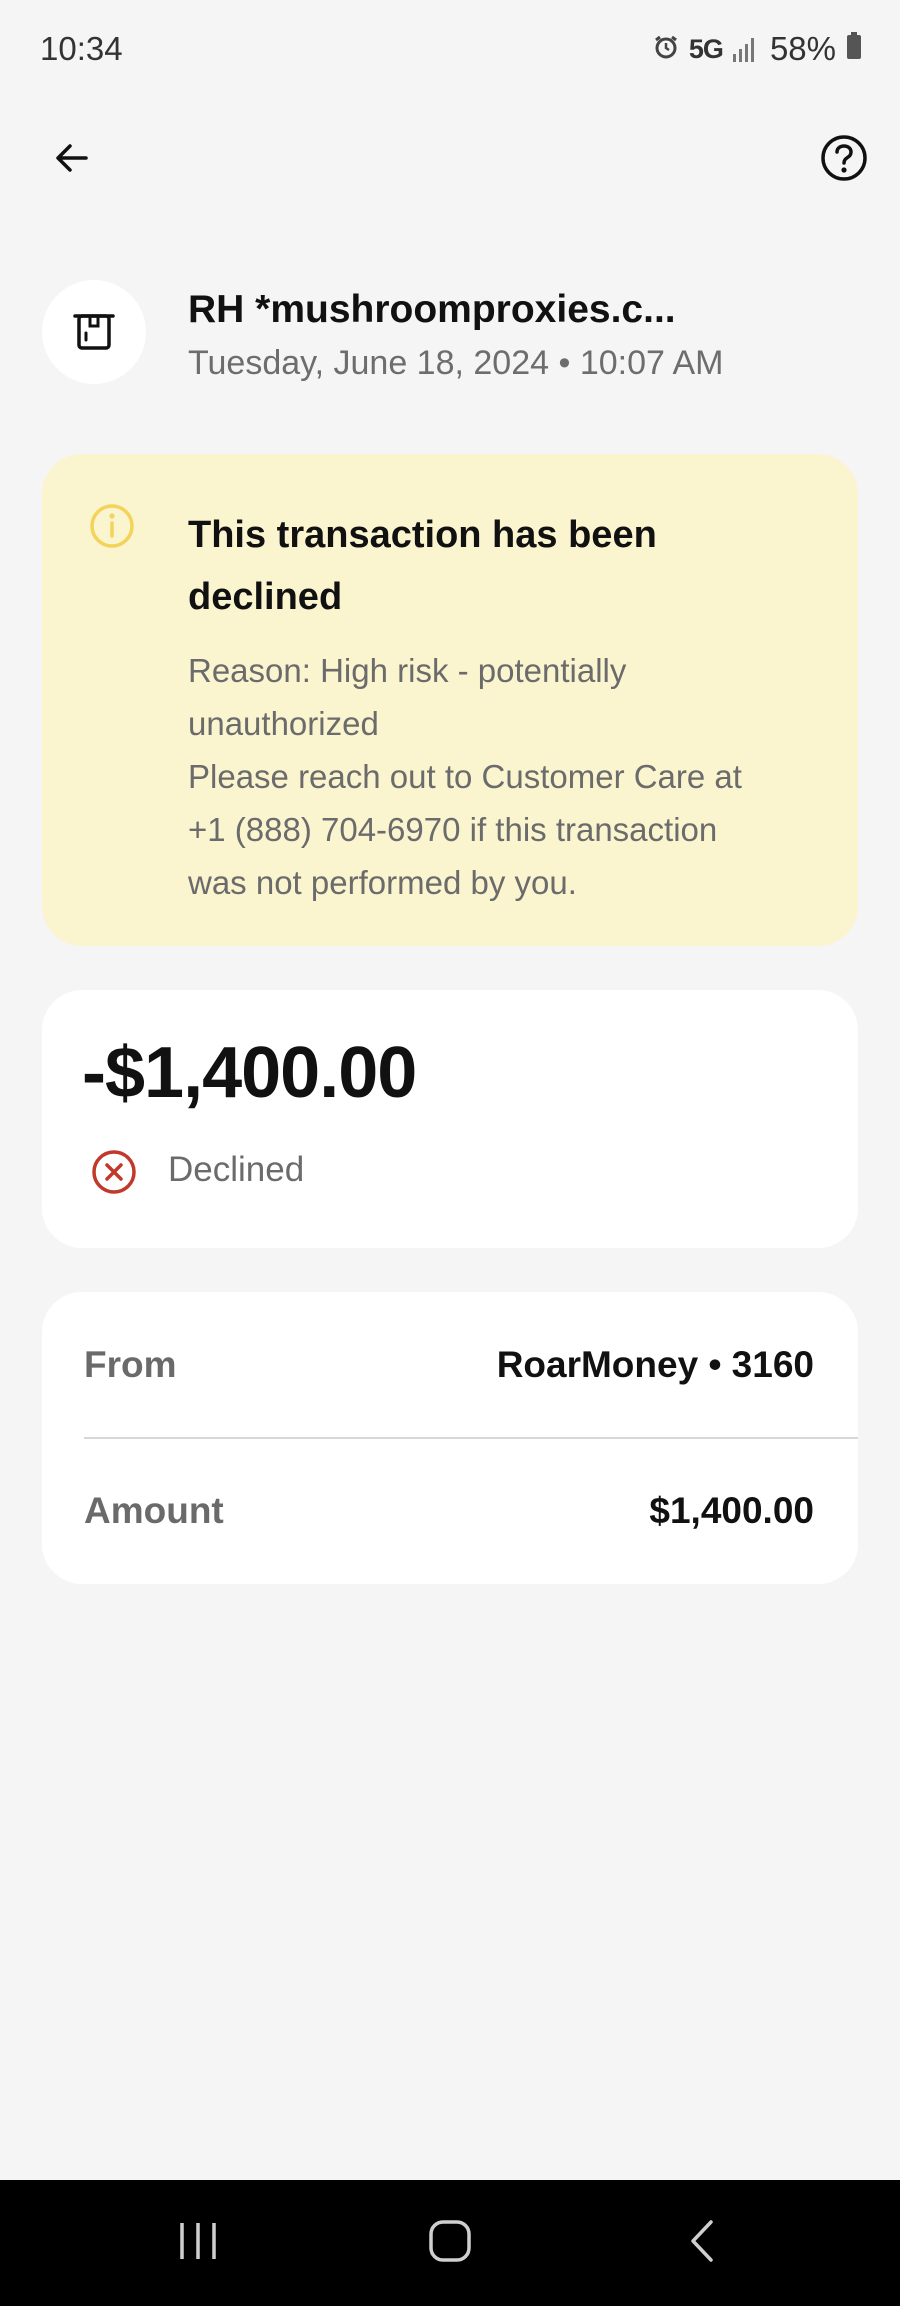  Describe the element at coordinates (471, 1511) in the screenshot. I see `detail-row-amount: Amount $1,400.00` at that location.